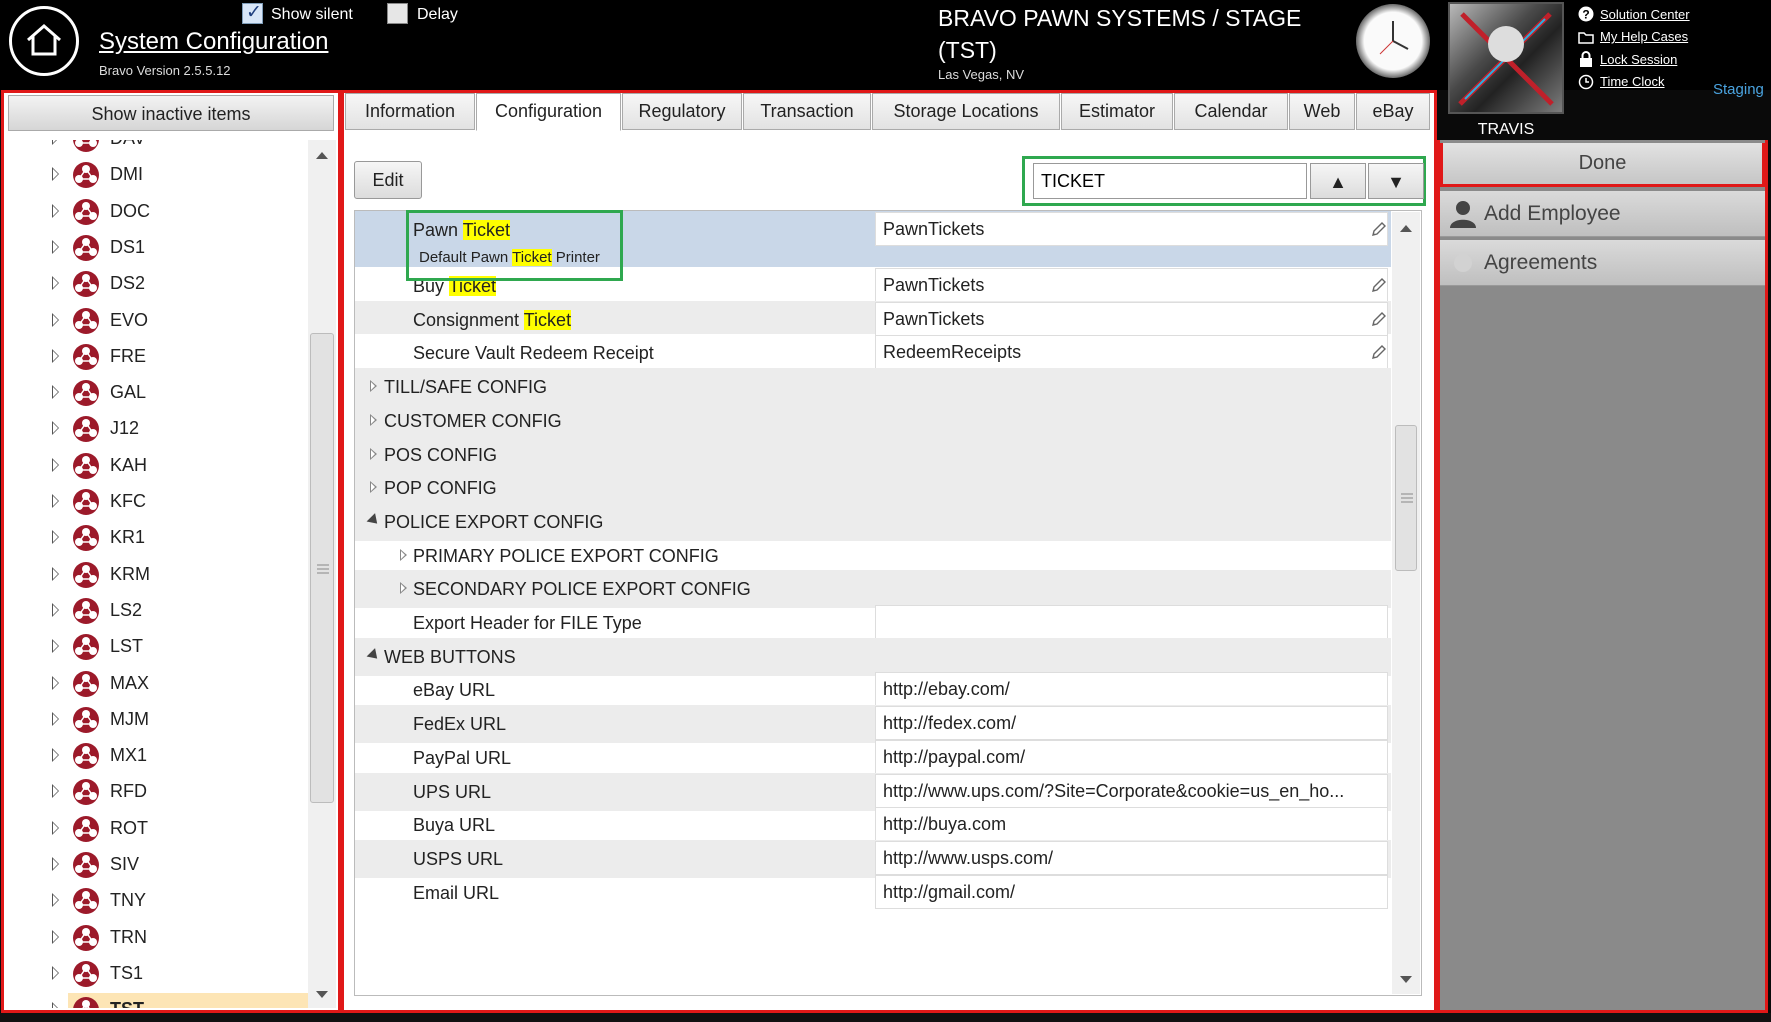 This screenshot has width=1771, height=1022. What do you see at coordinates (1231, 111) in the screenshot?
I see `tab-calendar: Calendar` at bounding box center [1231, 111].